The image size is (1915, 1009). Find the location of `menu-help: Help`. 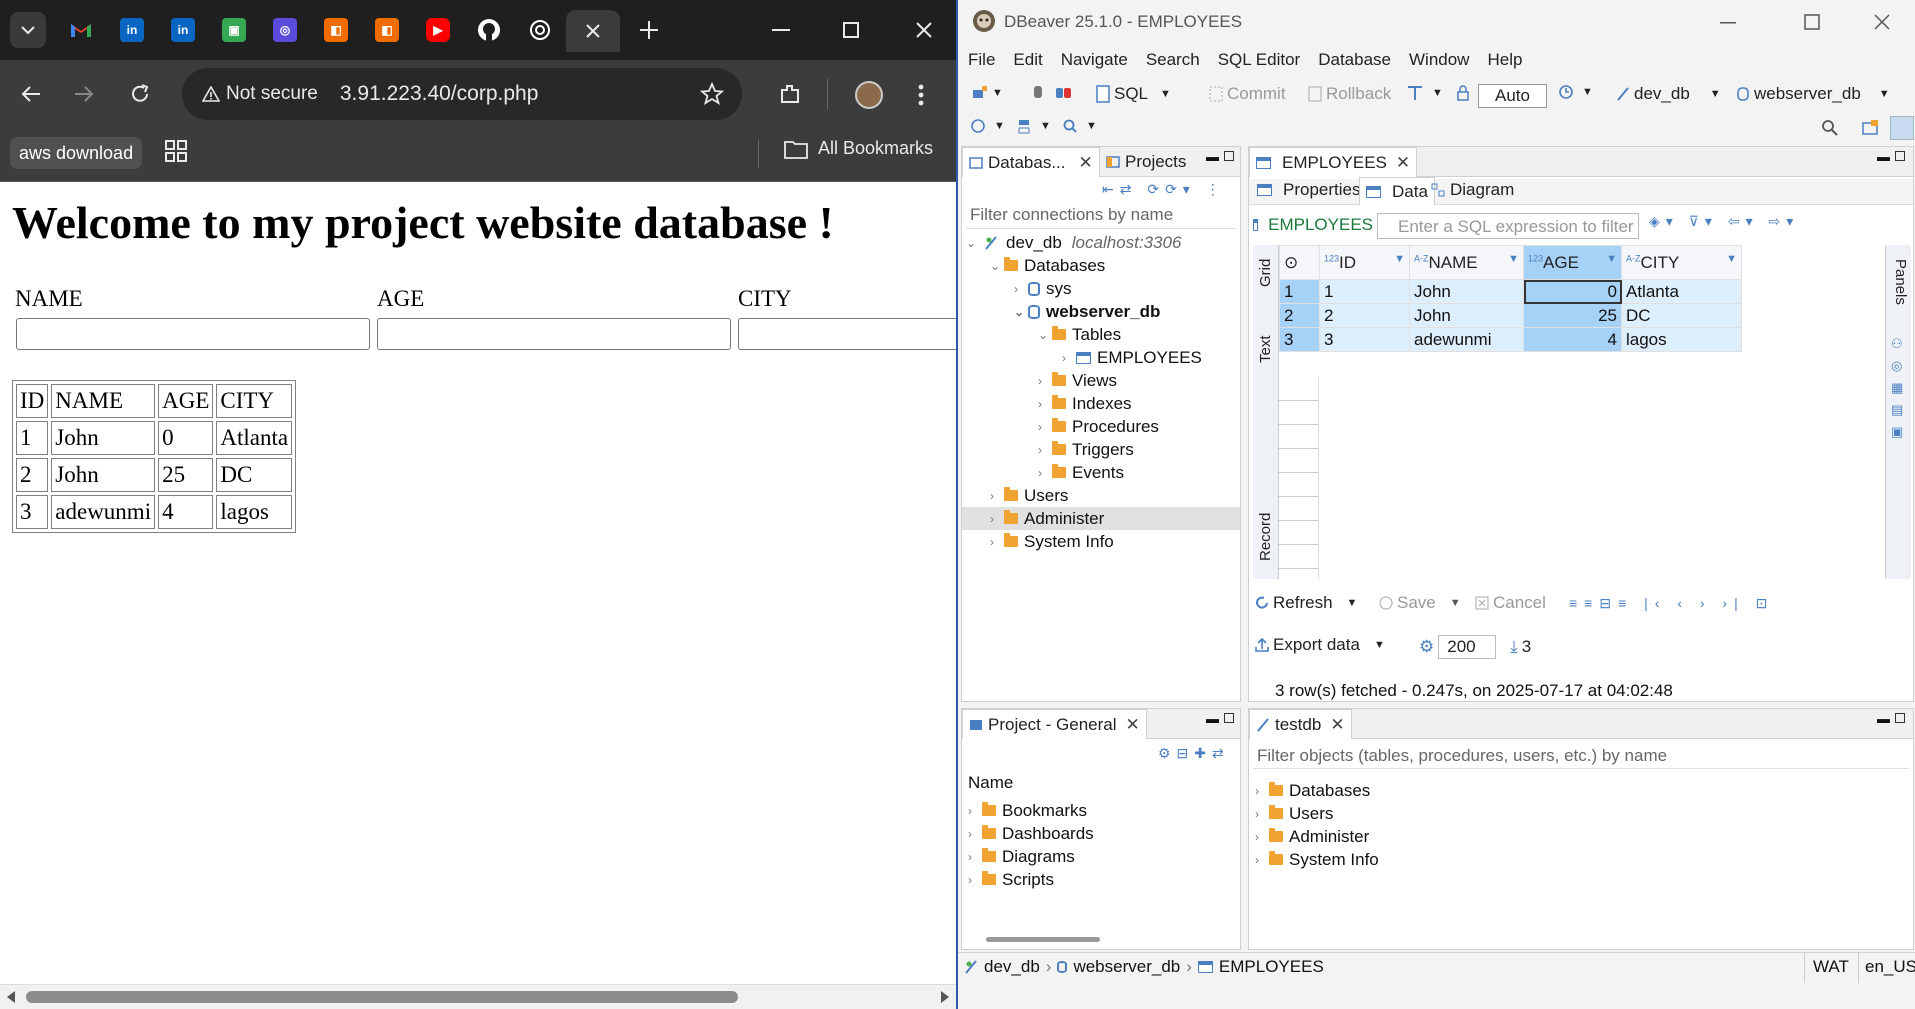

menu-help: Help is located at coordinates (1503, 60).